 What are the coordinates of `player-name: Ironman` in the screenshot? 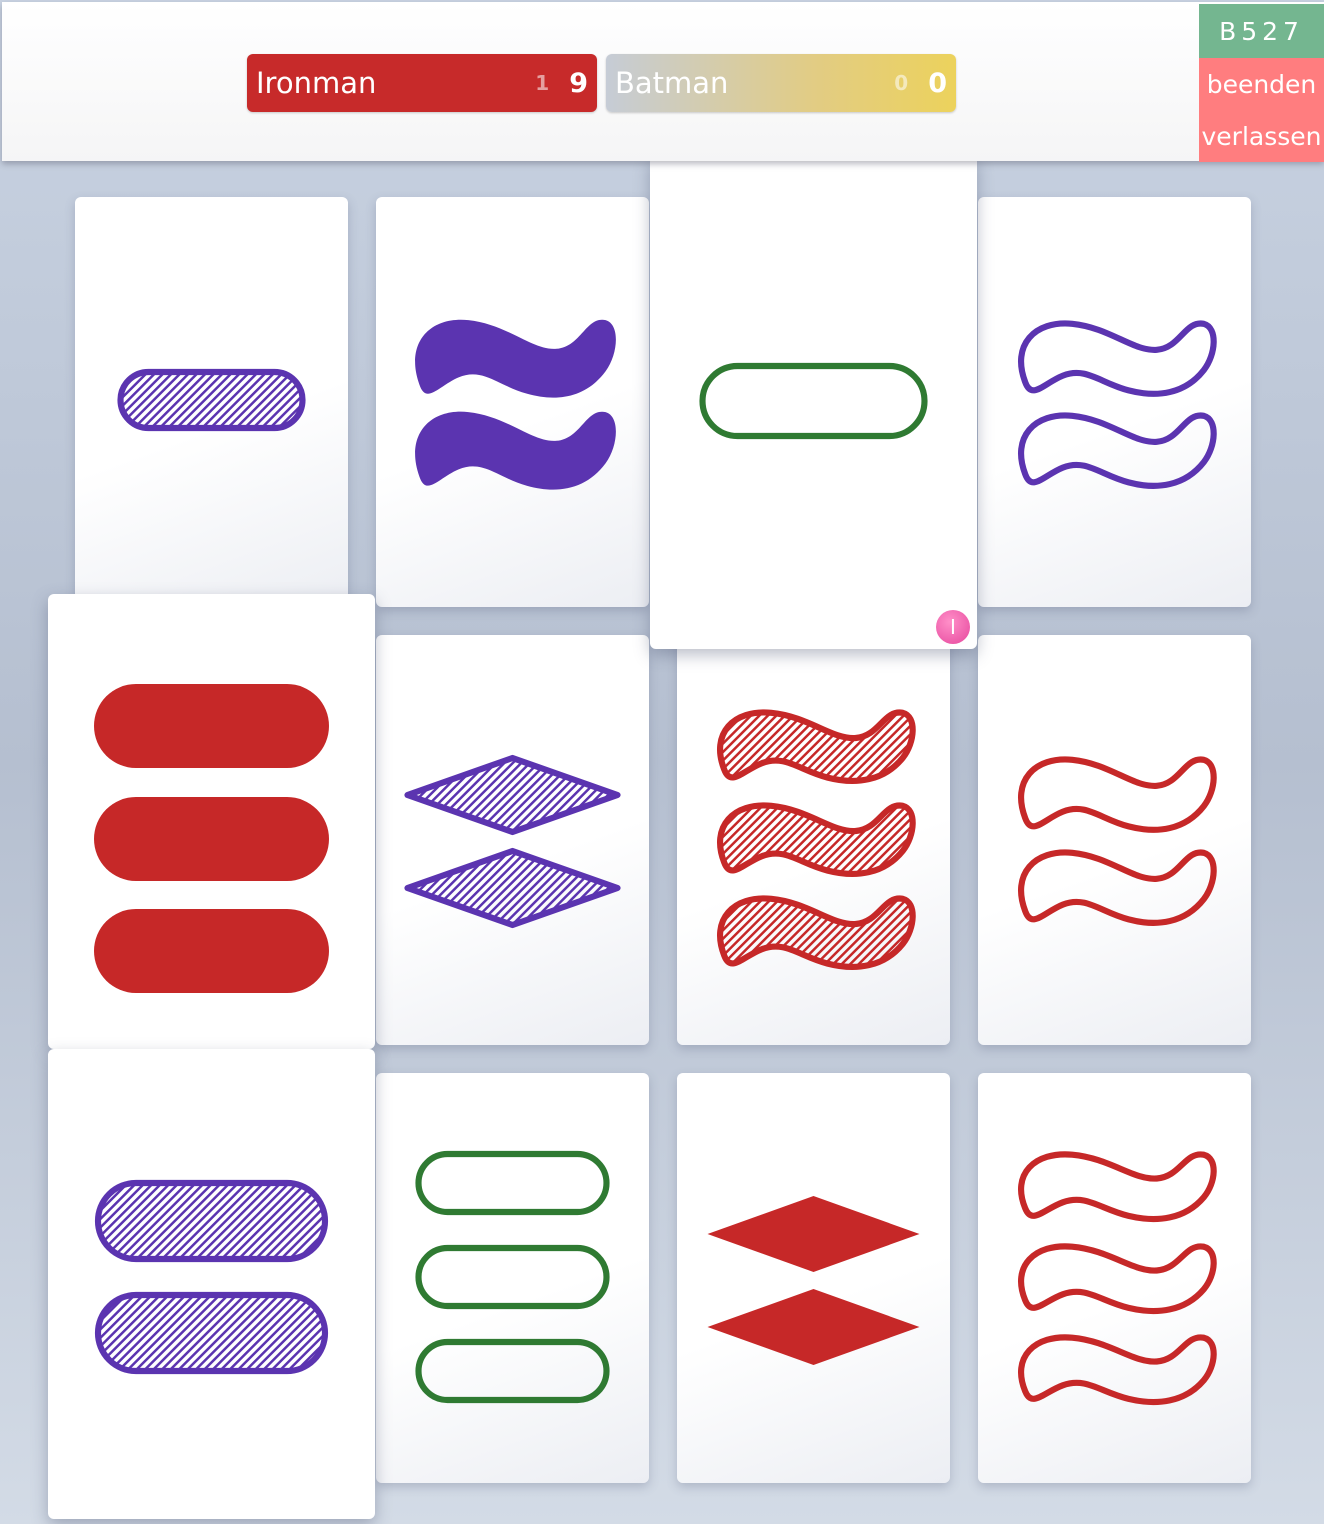 It's located at (316, 83).